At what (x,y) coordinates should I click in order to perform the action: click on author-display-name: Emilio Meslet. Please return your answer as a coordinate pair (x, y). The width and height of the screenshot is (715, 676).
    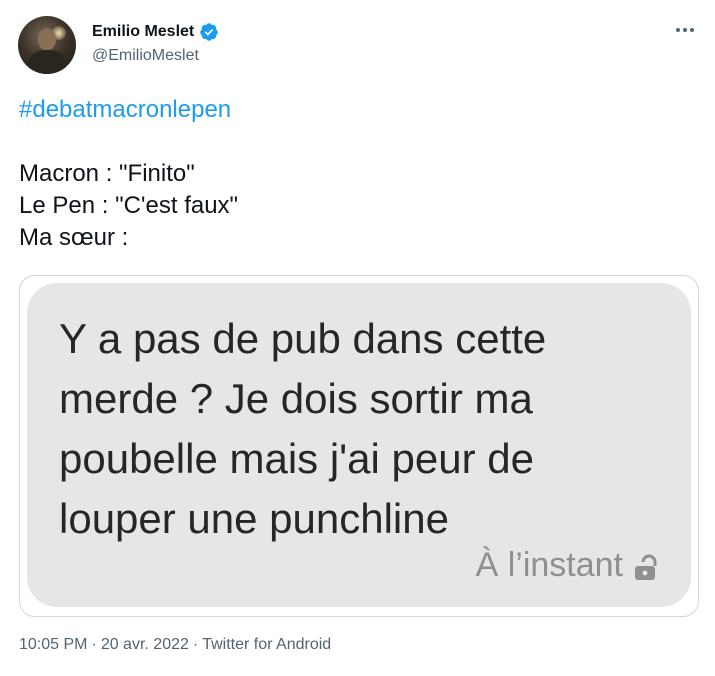
    Looking at the image, I should click on (143, 32).